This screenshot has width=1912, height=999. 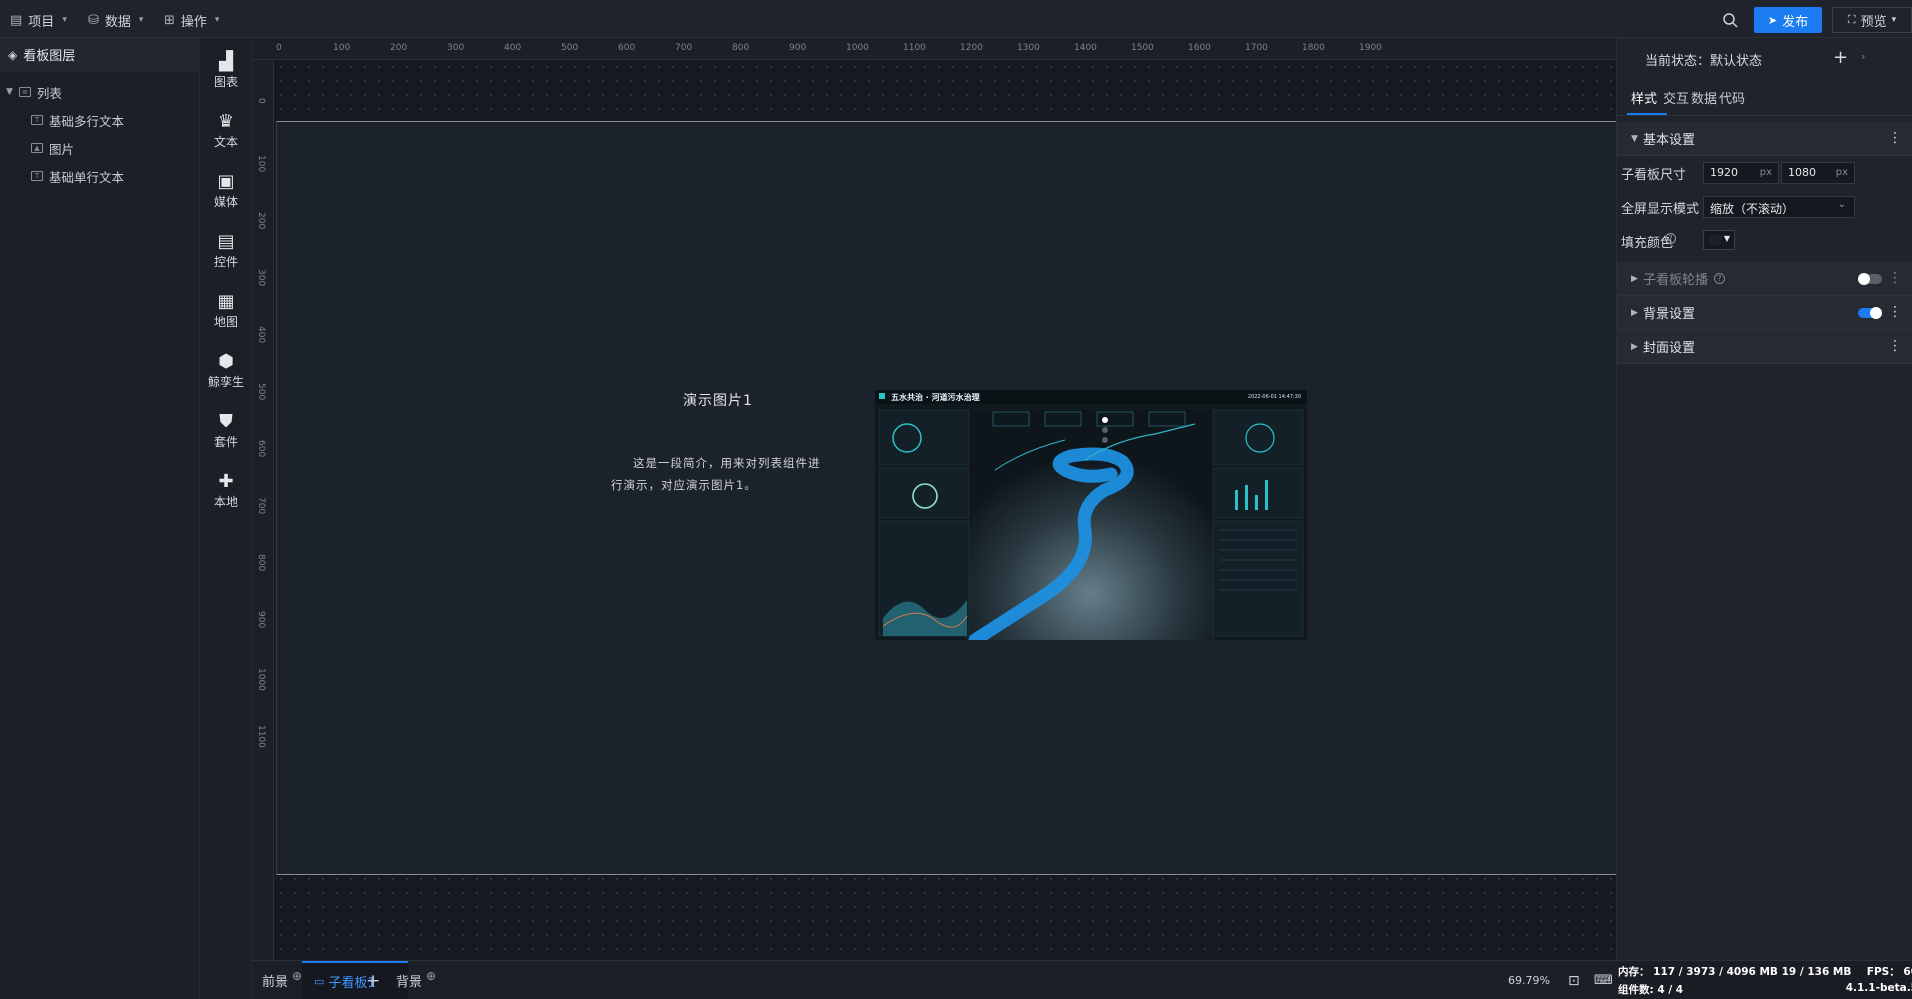 What do you see at coordinates (857, 48) in the screenshot?
I see `ruler-tick-label: 1000` at bounding box center [857, 48].